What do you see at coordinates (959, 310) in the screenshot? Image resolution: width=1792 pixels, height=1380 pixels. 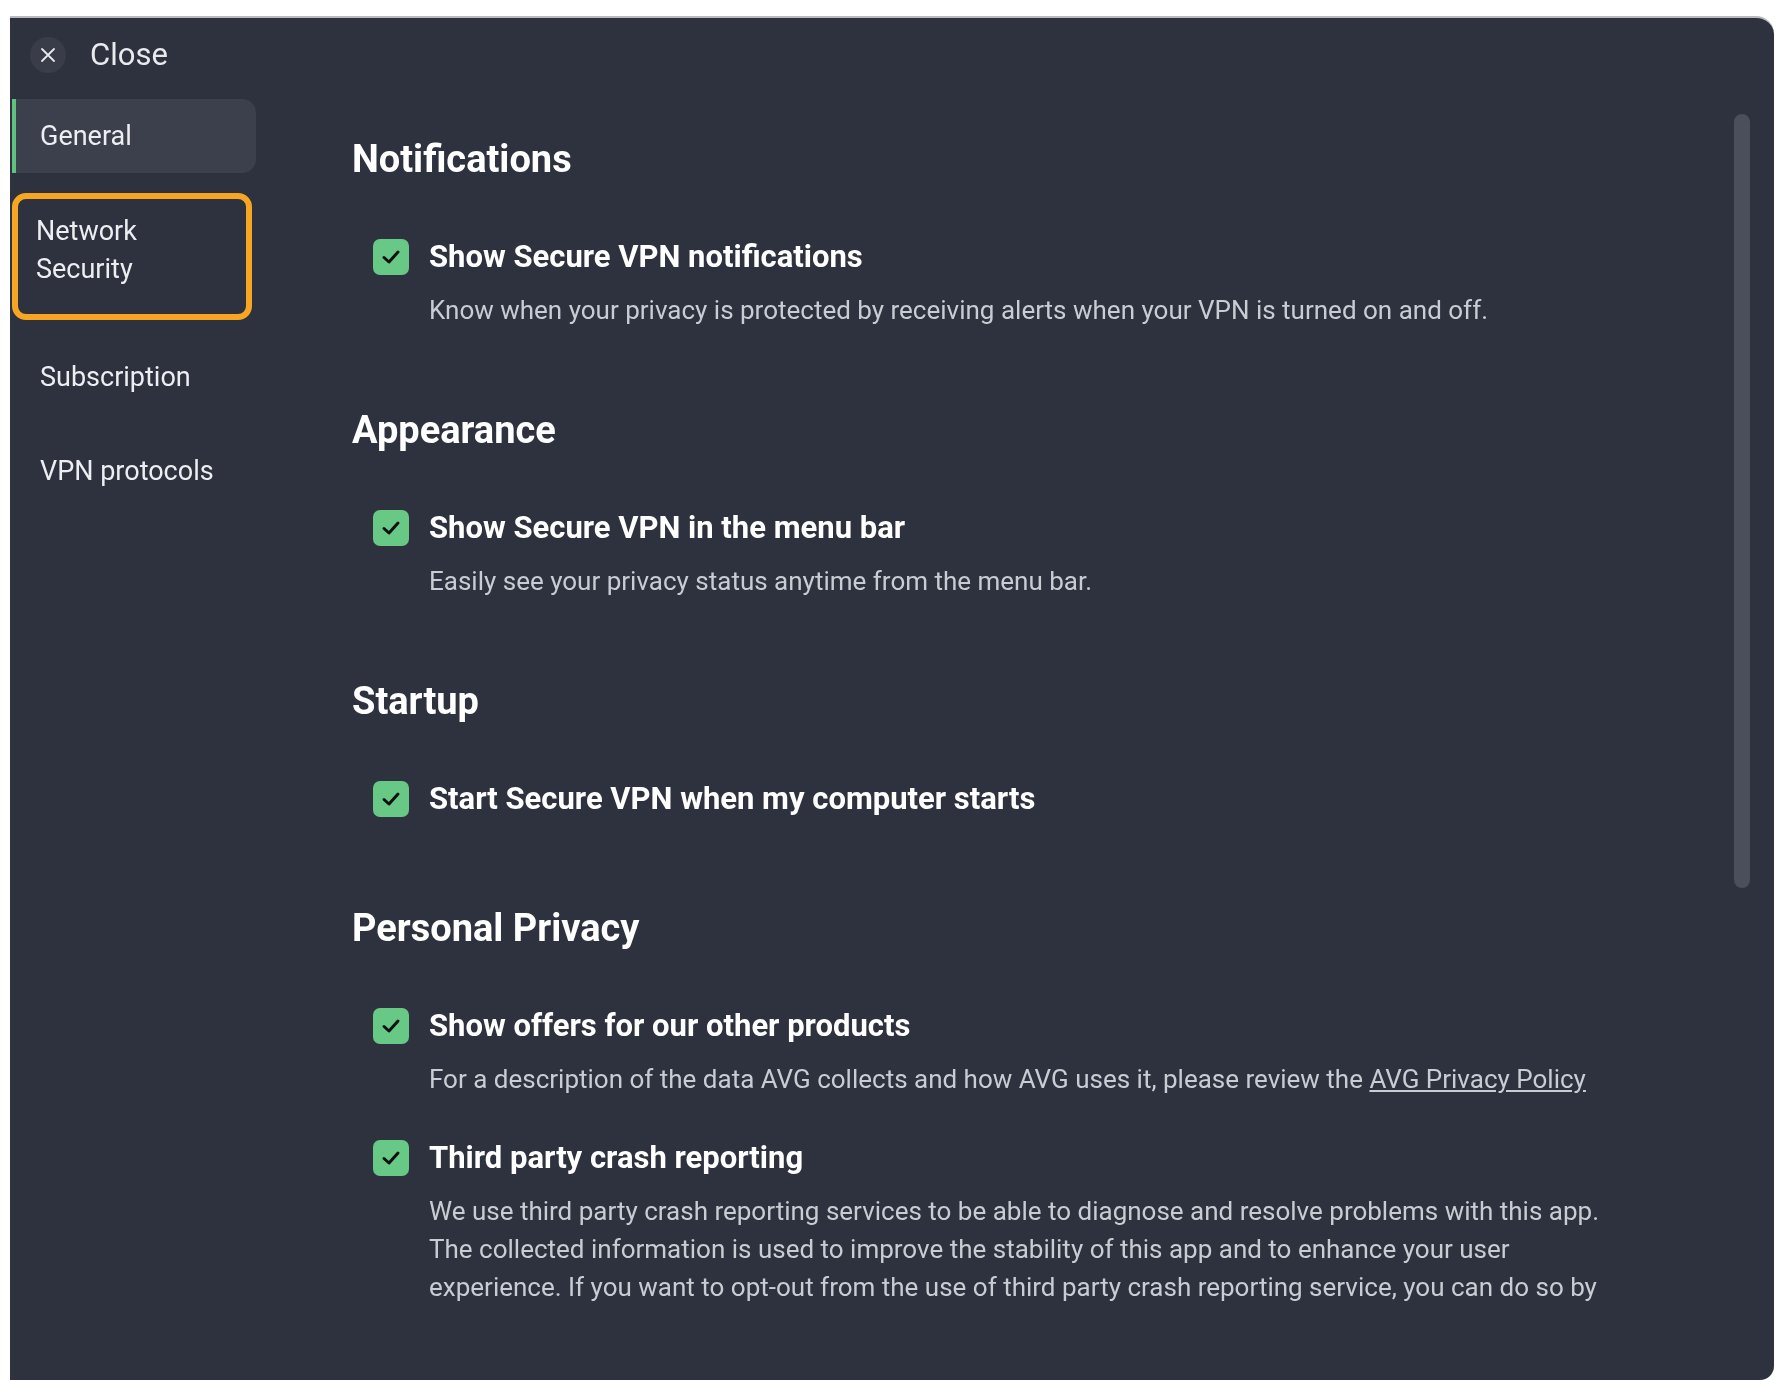 I see `option-description: Know when your privacy is protected by receiving alerts when your VPN is turned on and off.` at bounding box center [959, 310].